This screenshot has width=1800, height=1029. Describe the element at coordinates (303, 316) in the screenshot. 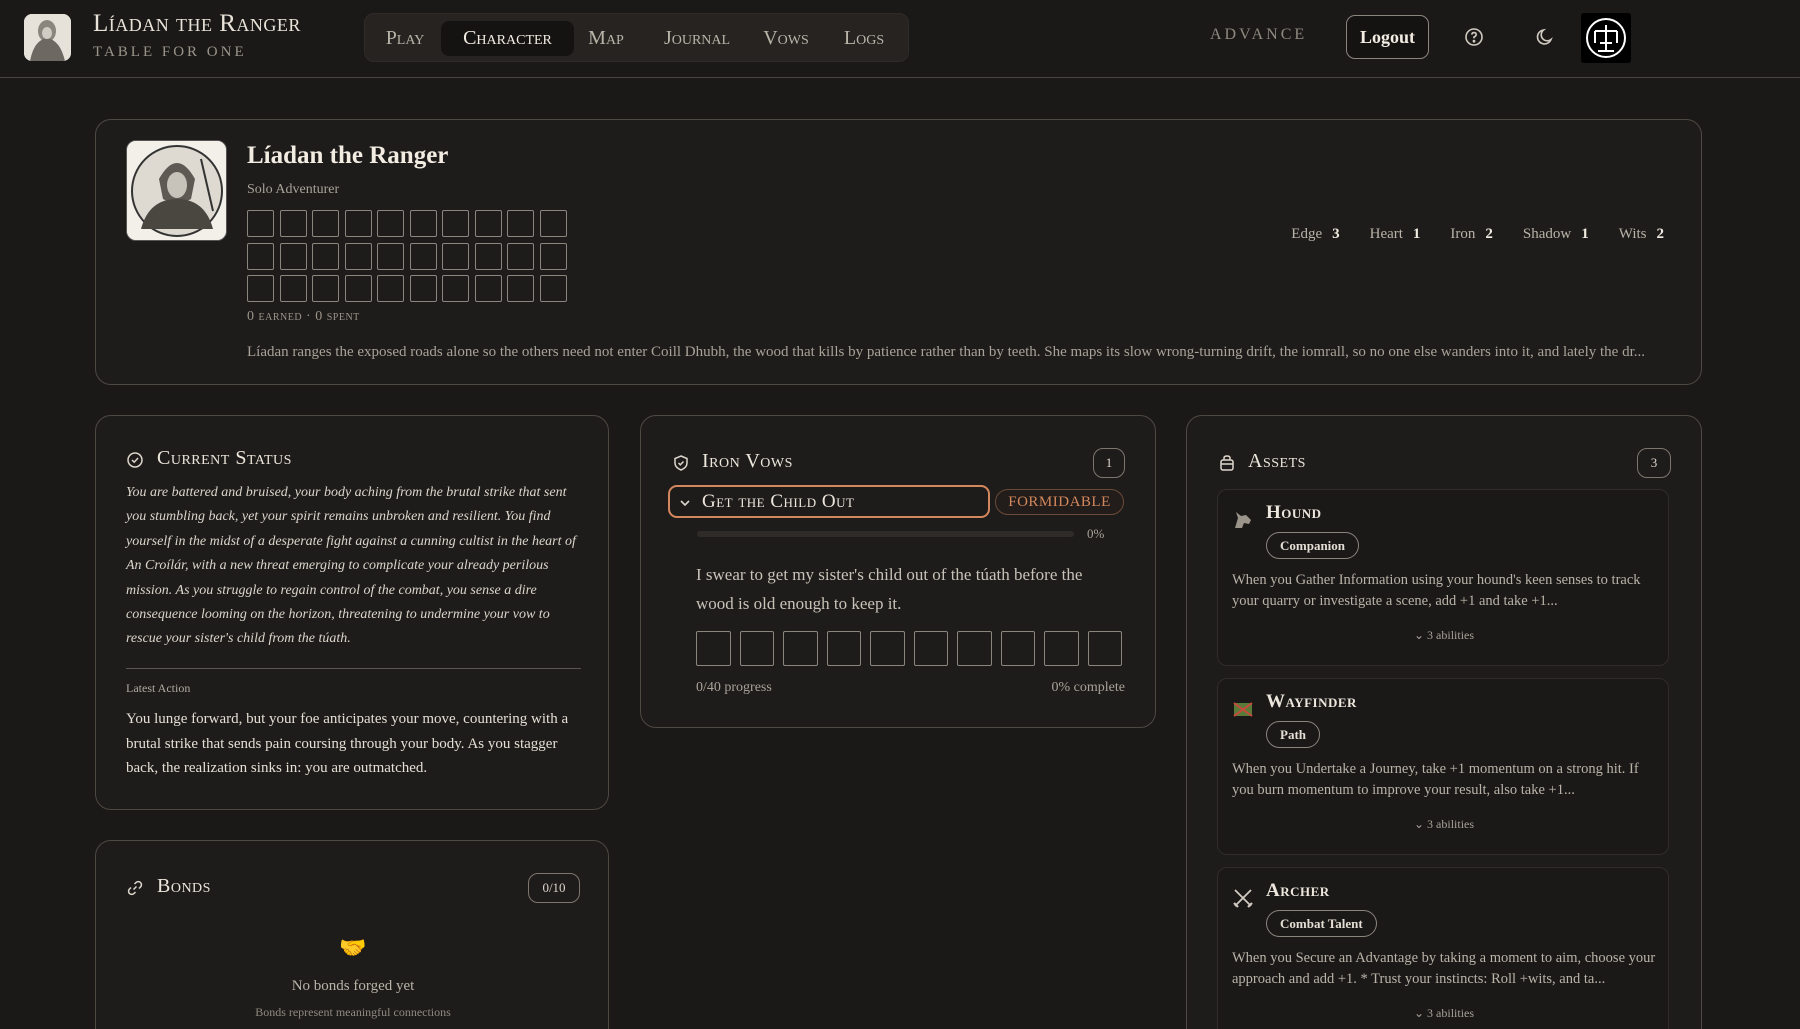

I see `xp-summary: 0 earned · 0 spent` at that location.